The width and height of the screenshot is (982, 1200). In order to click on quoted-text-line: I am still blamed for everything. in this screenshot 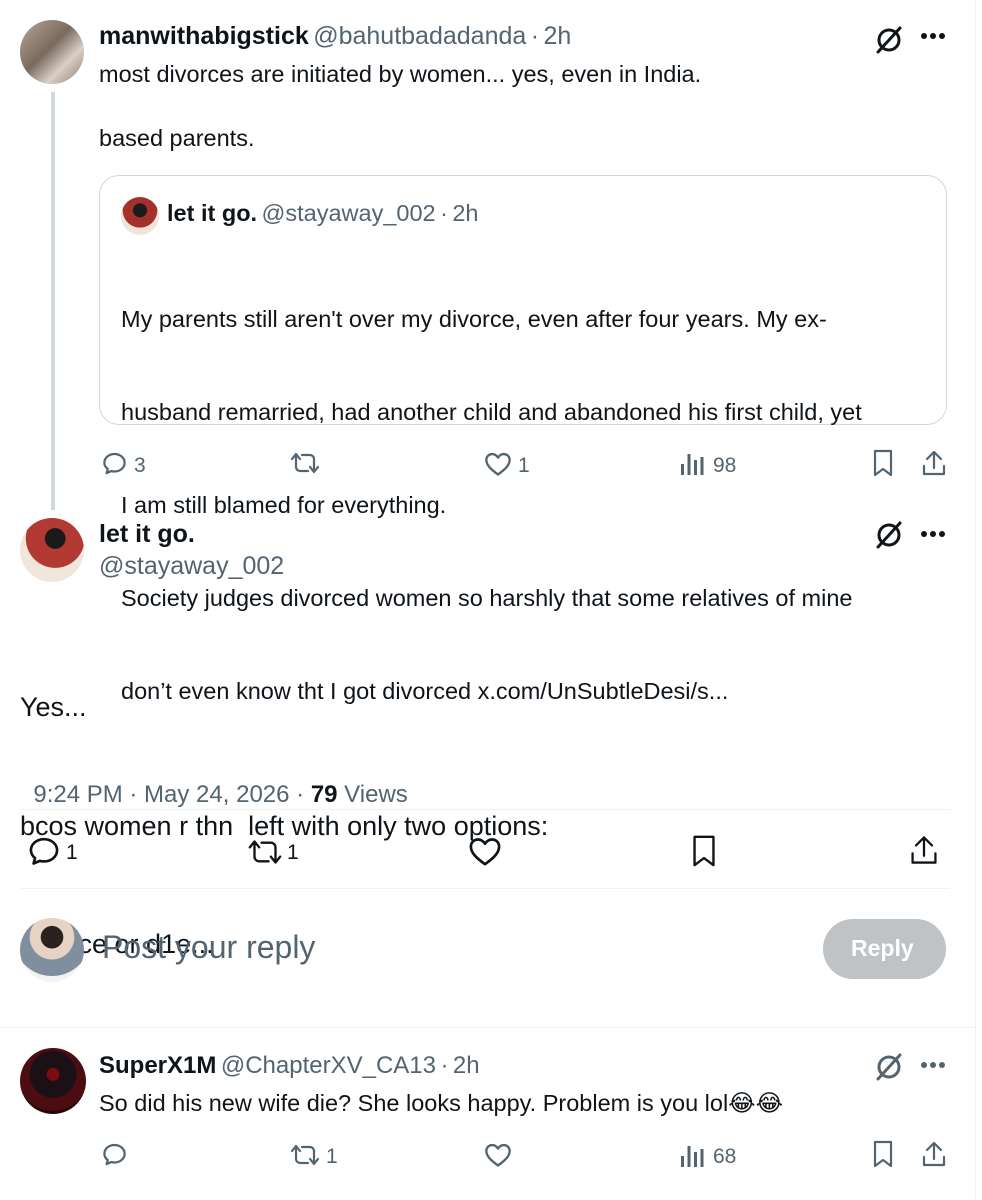, I will do `click(284, 505)`.